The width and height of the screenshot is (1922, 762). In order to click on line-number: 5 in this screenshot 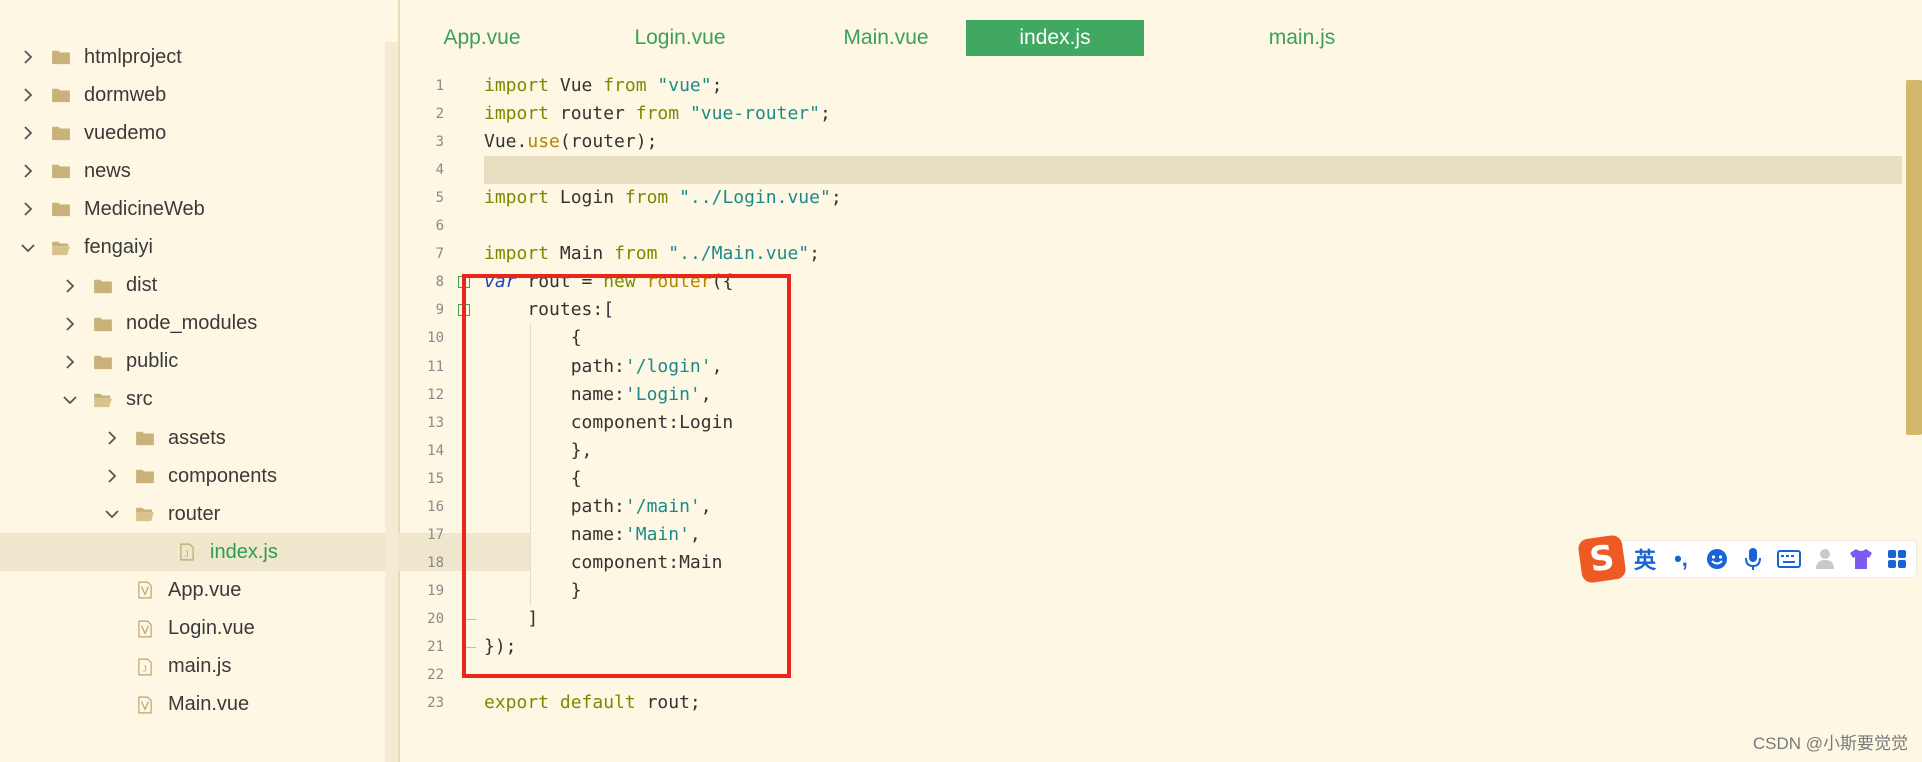, I will do `click(439, 198)`.